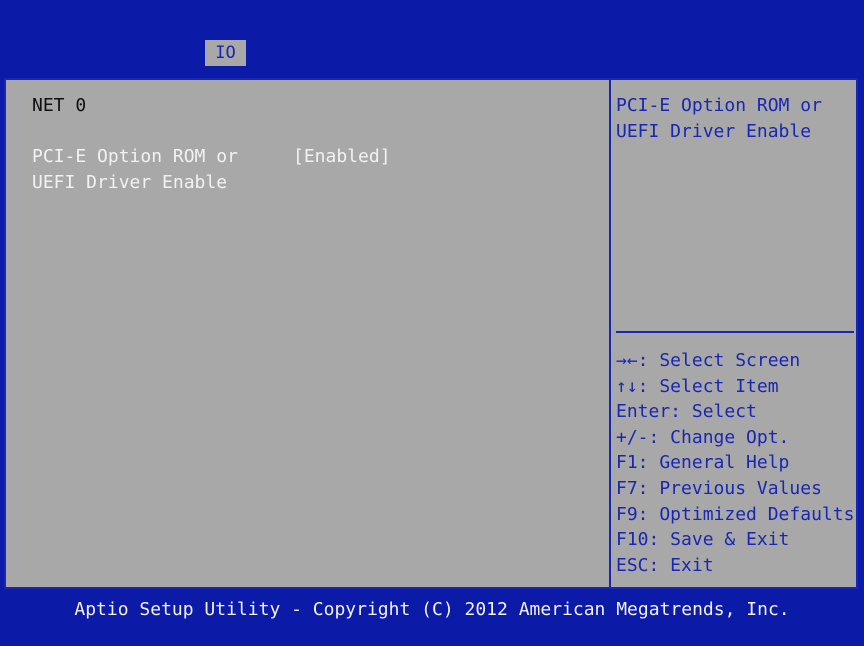 The image size is (864, 646). I want to click on key-save-exit: F10: Save & Exit, so click(703, 540).